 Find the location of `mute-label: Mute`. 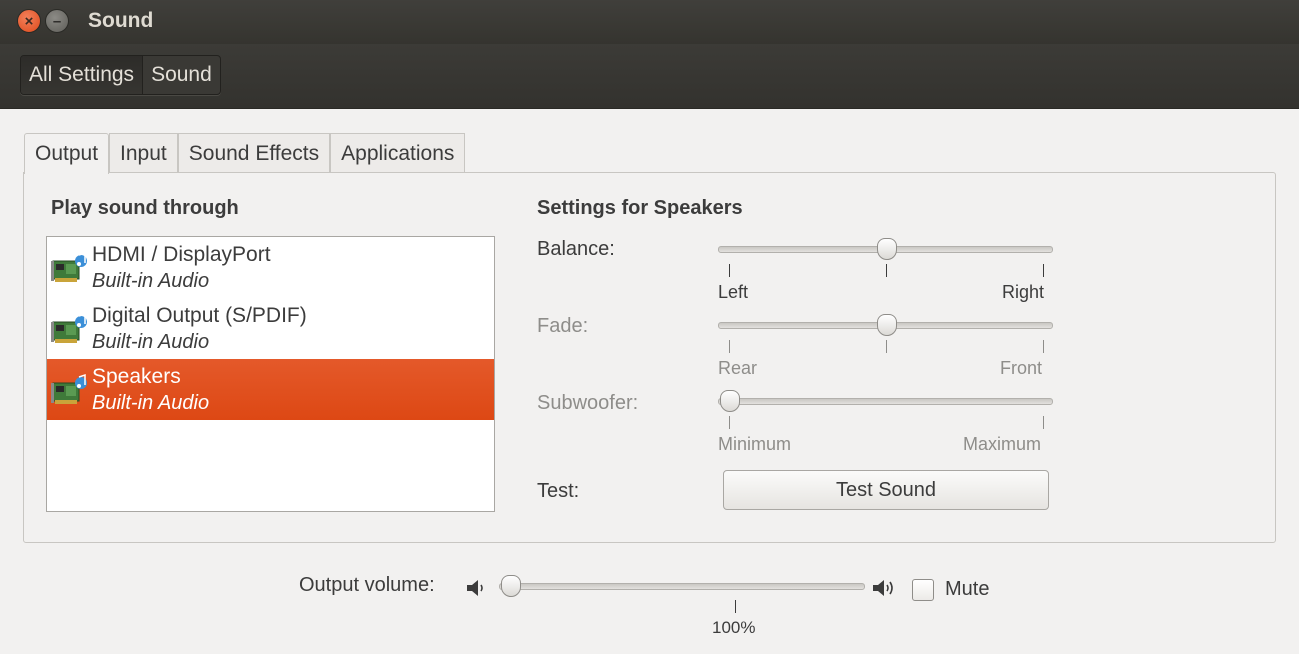

mute-label: Mute is located at coordinates (967, 589).